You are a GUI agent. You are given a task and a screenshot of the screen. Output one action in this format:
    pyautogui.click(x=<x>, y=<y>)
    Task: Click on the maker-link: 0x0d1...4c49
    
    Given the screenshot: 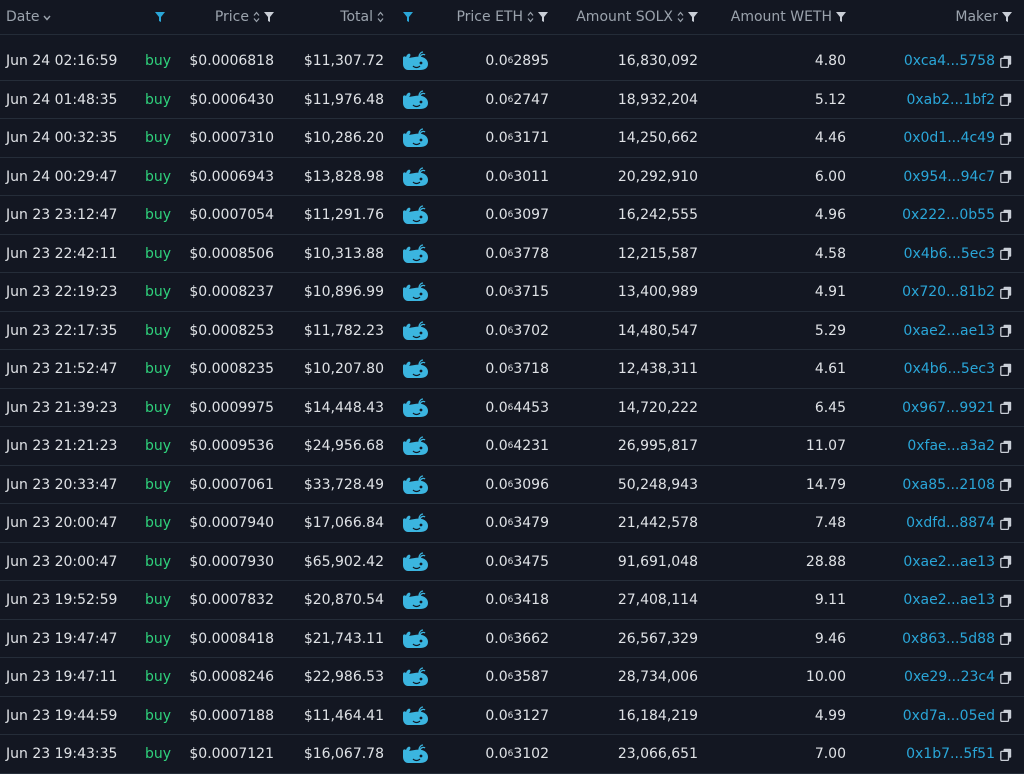 What is the action you would take?
    pyautogui.click(x=949, y=138)
    